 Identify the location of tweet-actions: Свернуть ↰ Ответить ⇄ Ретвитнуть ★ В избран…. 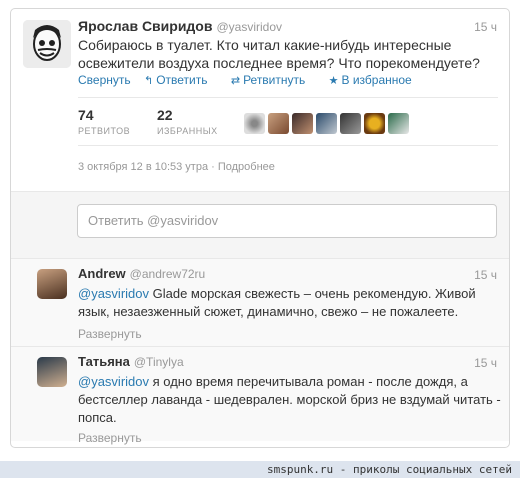
(255, 80).